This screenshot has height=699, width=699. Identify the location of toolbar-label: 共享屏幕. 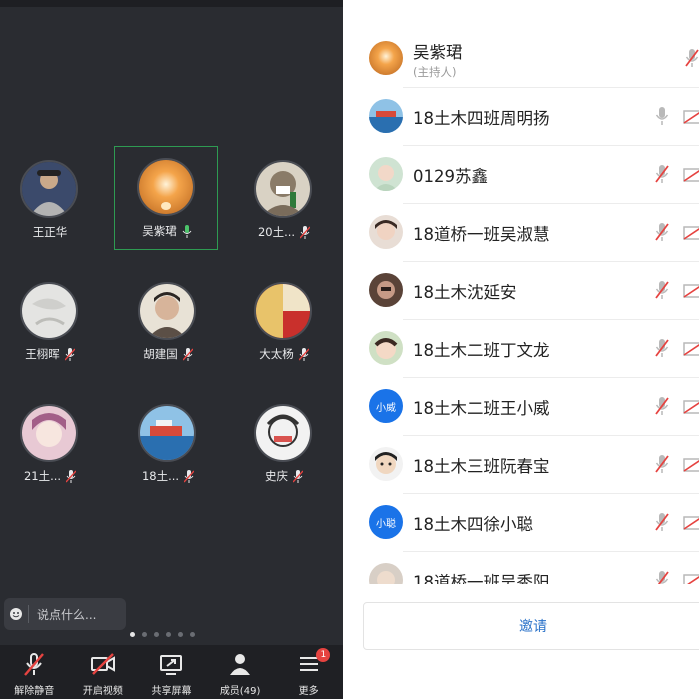
(171, 691).